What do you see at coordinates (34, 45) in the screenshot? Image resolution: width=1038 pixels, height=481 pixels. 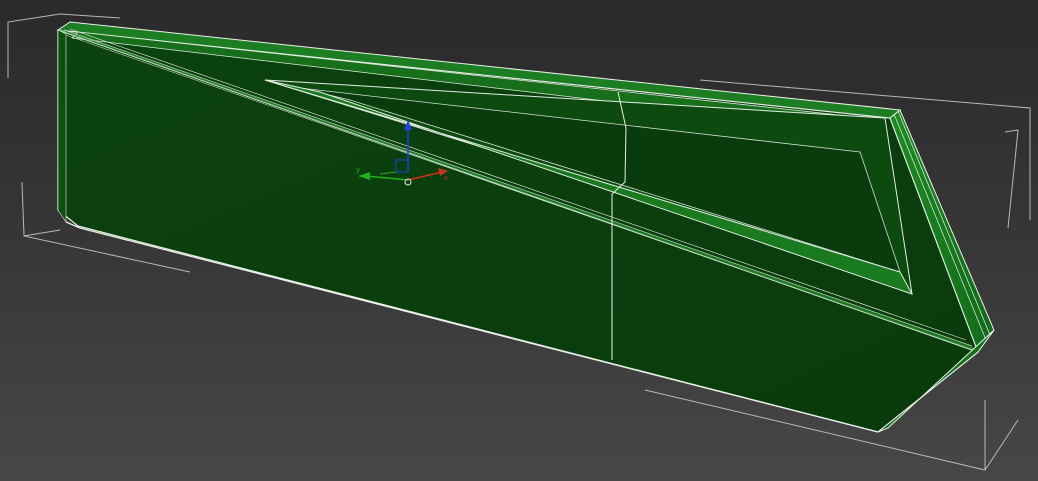 I see `bracket-top-left` at bounding box center [34, 45].